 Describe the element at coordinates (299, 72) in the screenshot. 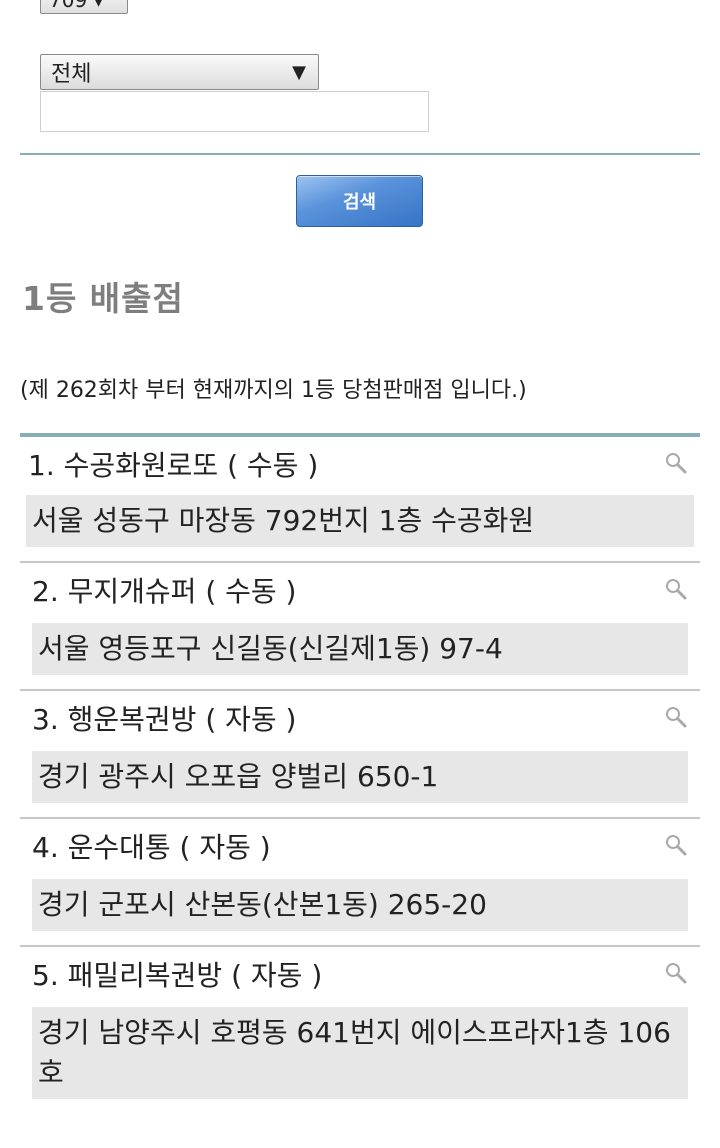

I see `dropdown-arrow-icon: ▼` at that location.